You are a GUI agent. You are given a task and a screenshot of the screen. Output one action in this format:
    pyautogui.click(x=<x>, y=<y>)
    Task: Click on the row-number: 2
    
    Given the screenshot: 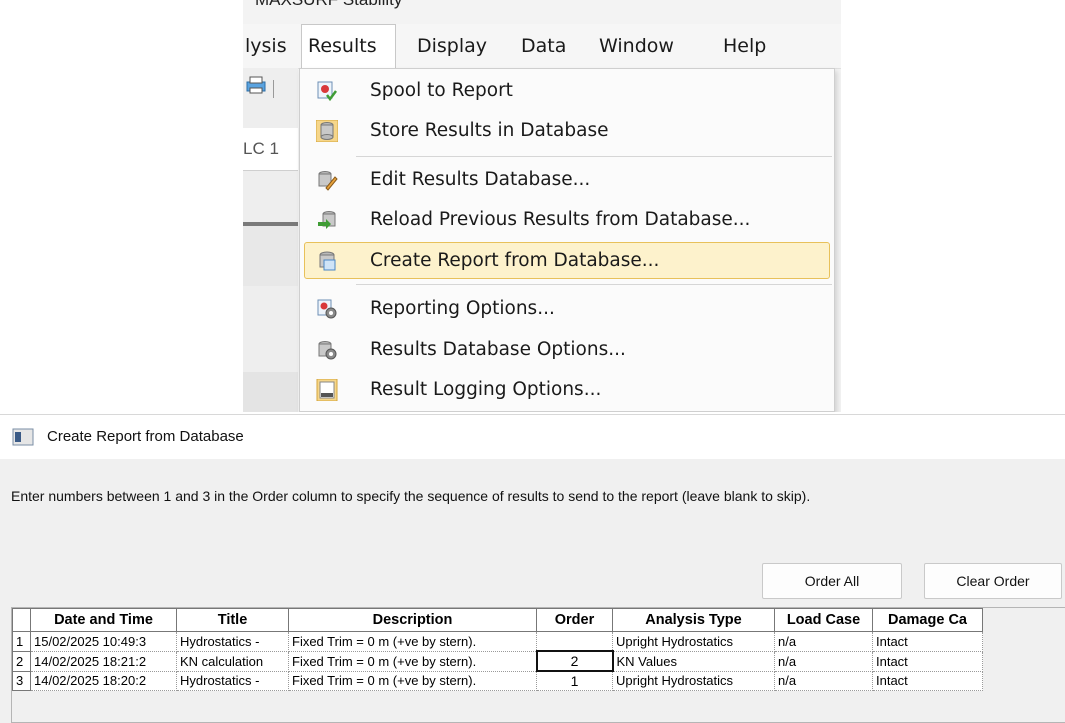 What is the action you would take?
    pyautogui.click(x=21, y=661)
    